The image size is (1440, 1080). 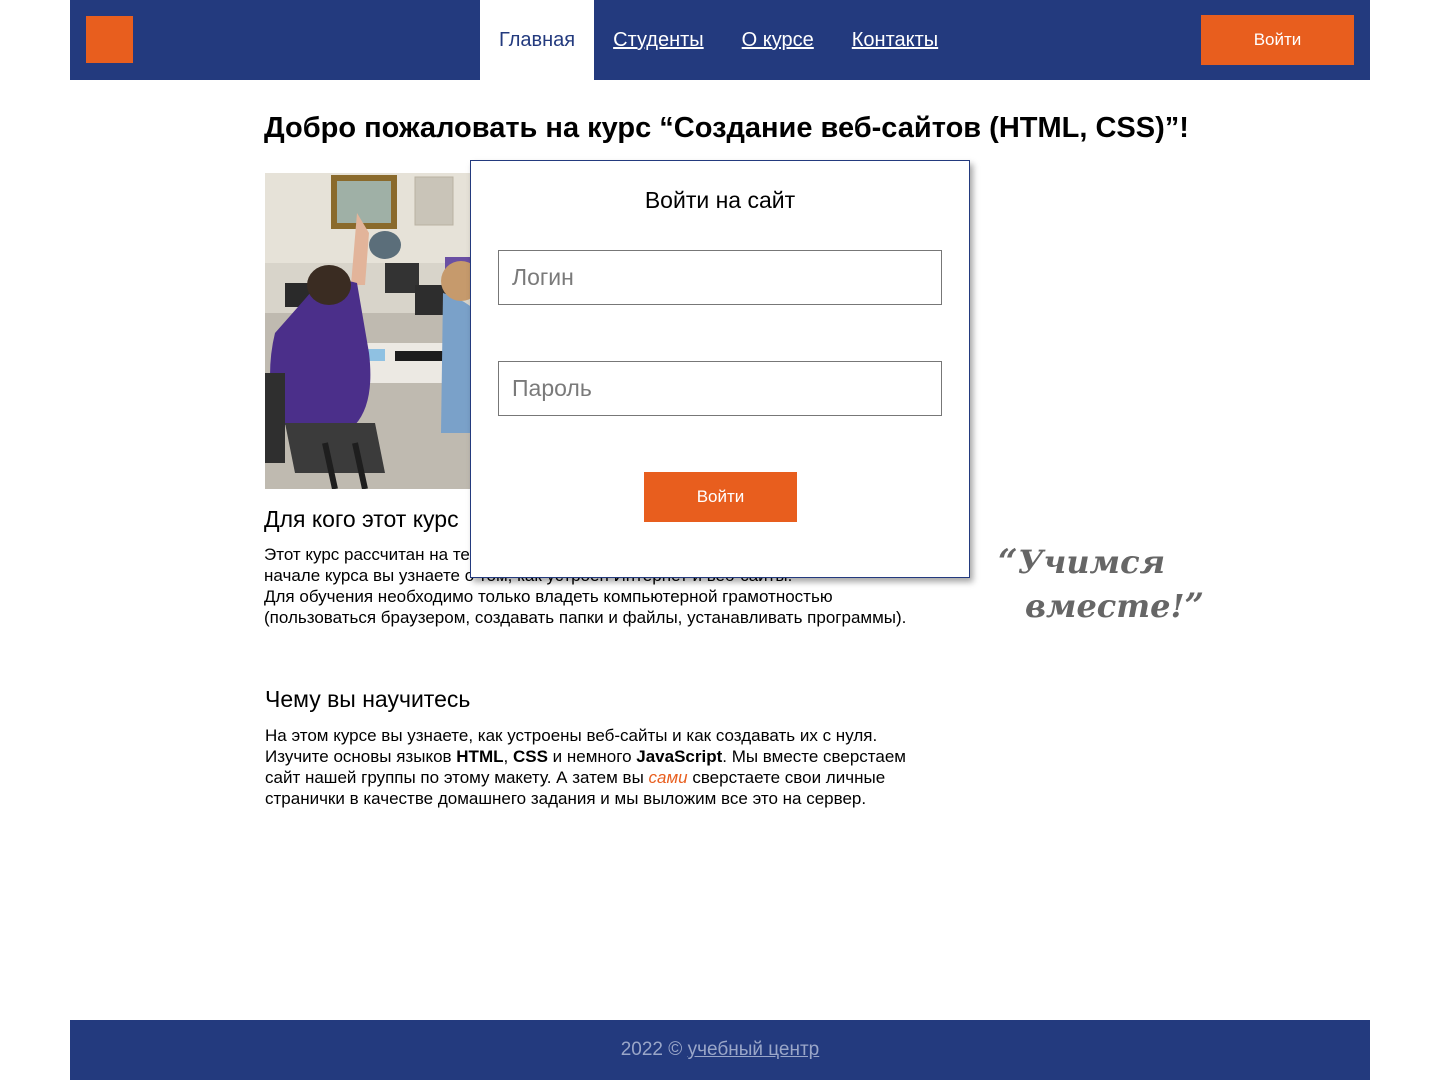 I want to click on site-footer: 2022 © учебный центр, so click(x=720, y=1050).